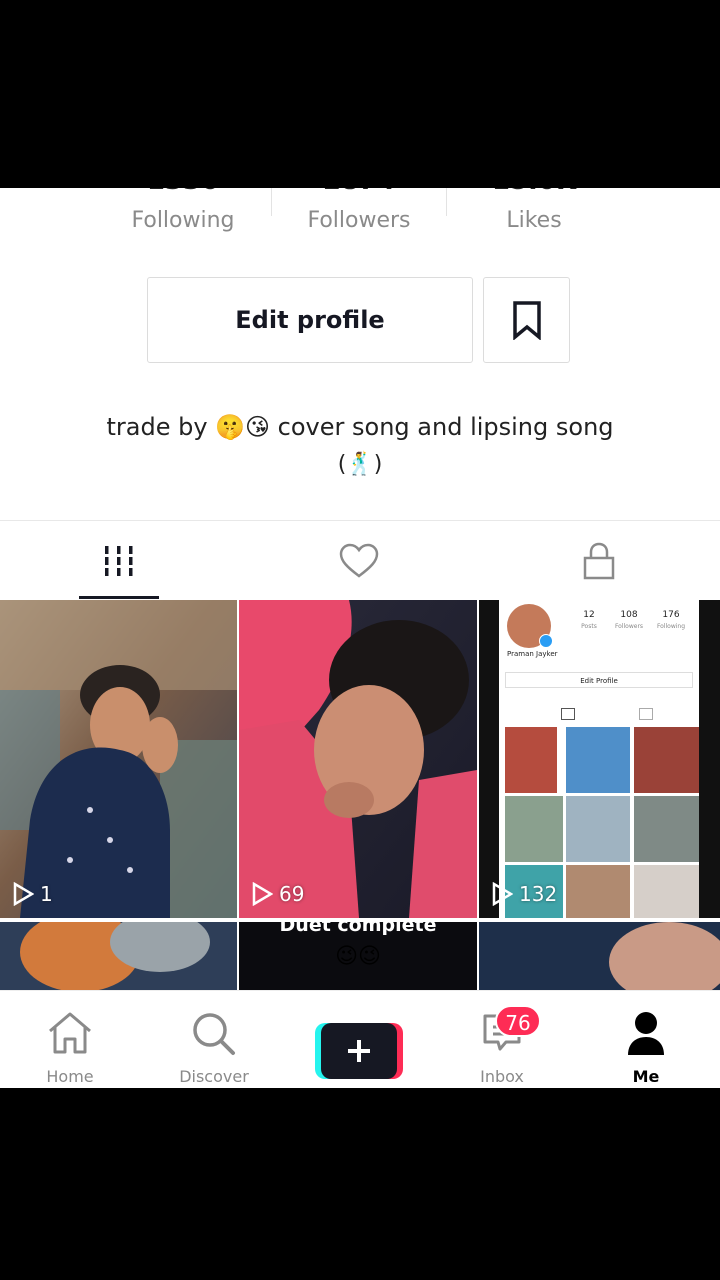  What do you see at coordinates (532, 654) in the screenshot?
I see `embedded-name: Praman Jayker` at bounding box center [532, 654].